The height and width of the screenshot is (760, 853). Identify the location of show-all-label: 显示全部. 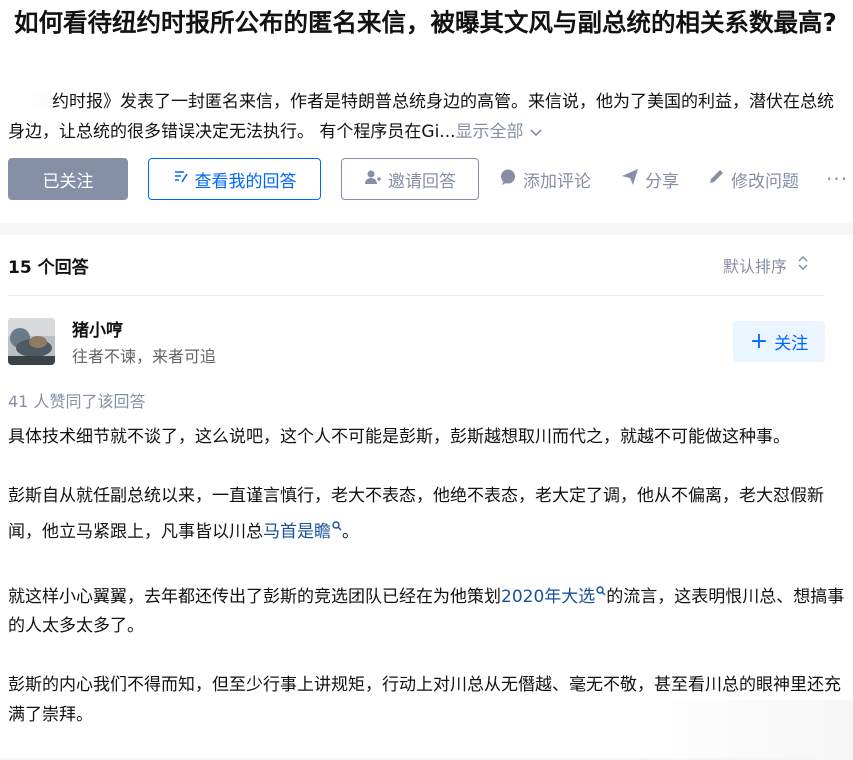
(489, 131).